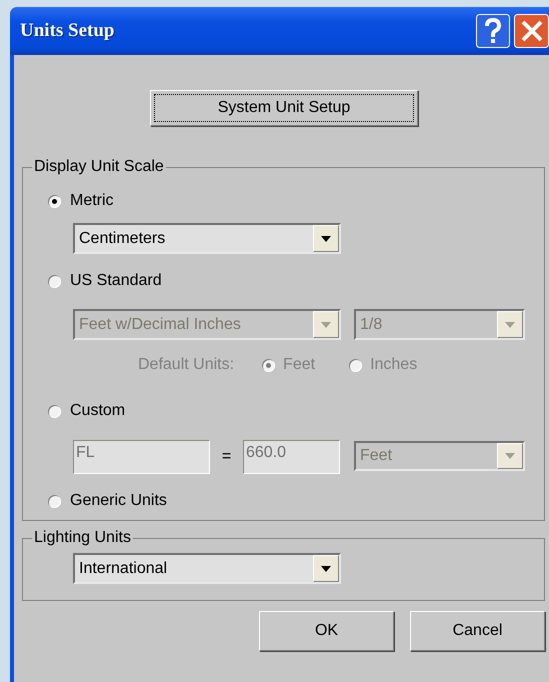 The height and width of the screenshot is (682, 549). What do you see at coordinates (99, 167) in the screenshot?
I see `group-title: Display Unit Scale` at bounding box center [99, 167].